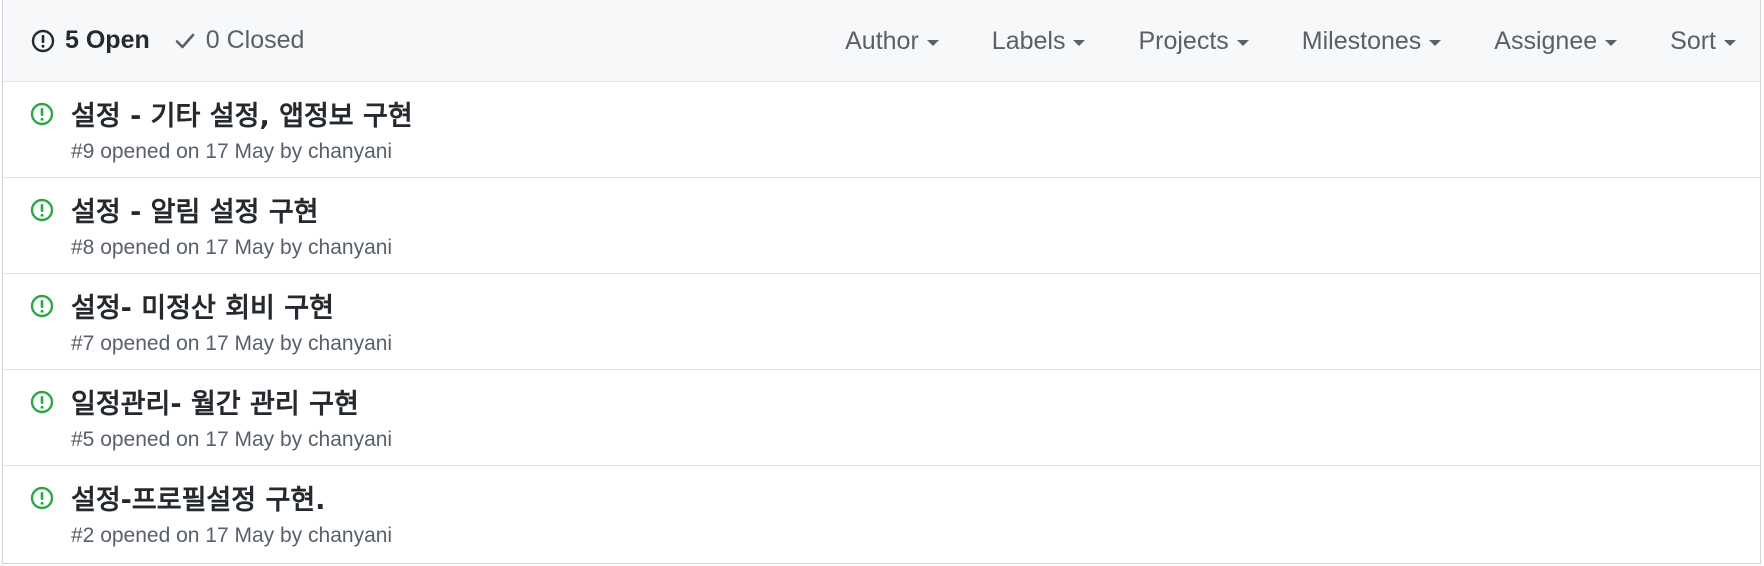 The image size is (1764, 566). I want to click on labels-filter-label: Labels, so click(1028, 40).